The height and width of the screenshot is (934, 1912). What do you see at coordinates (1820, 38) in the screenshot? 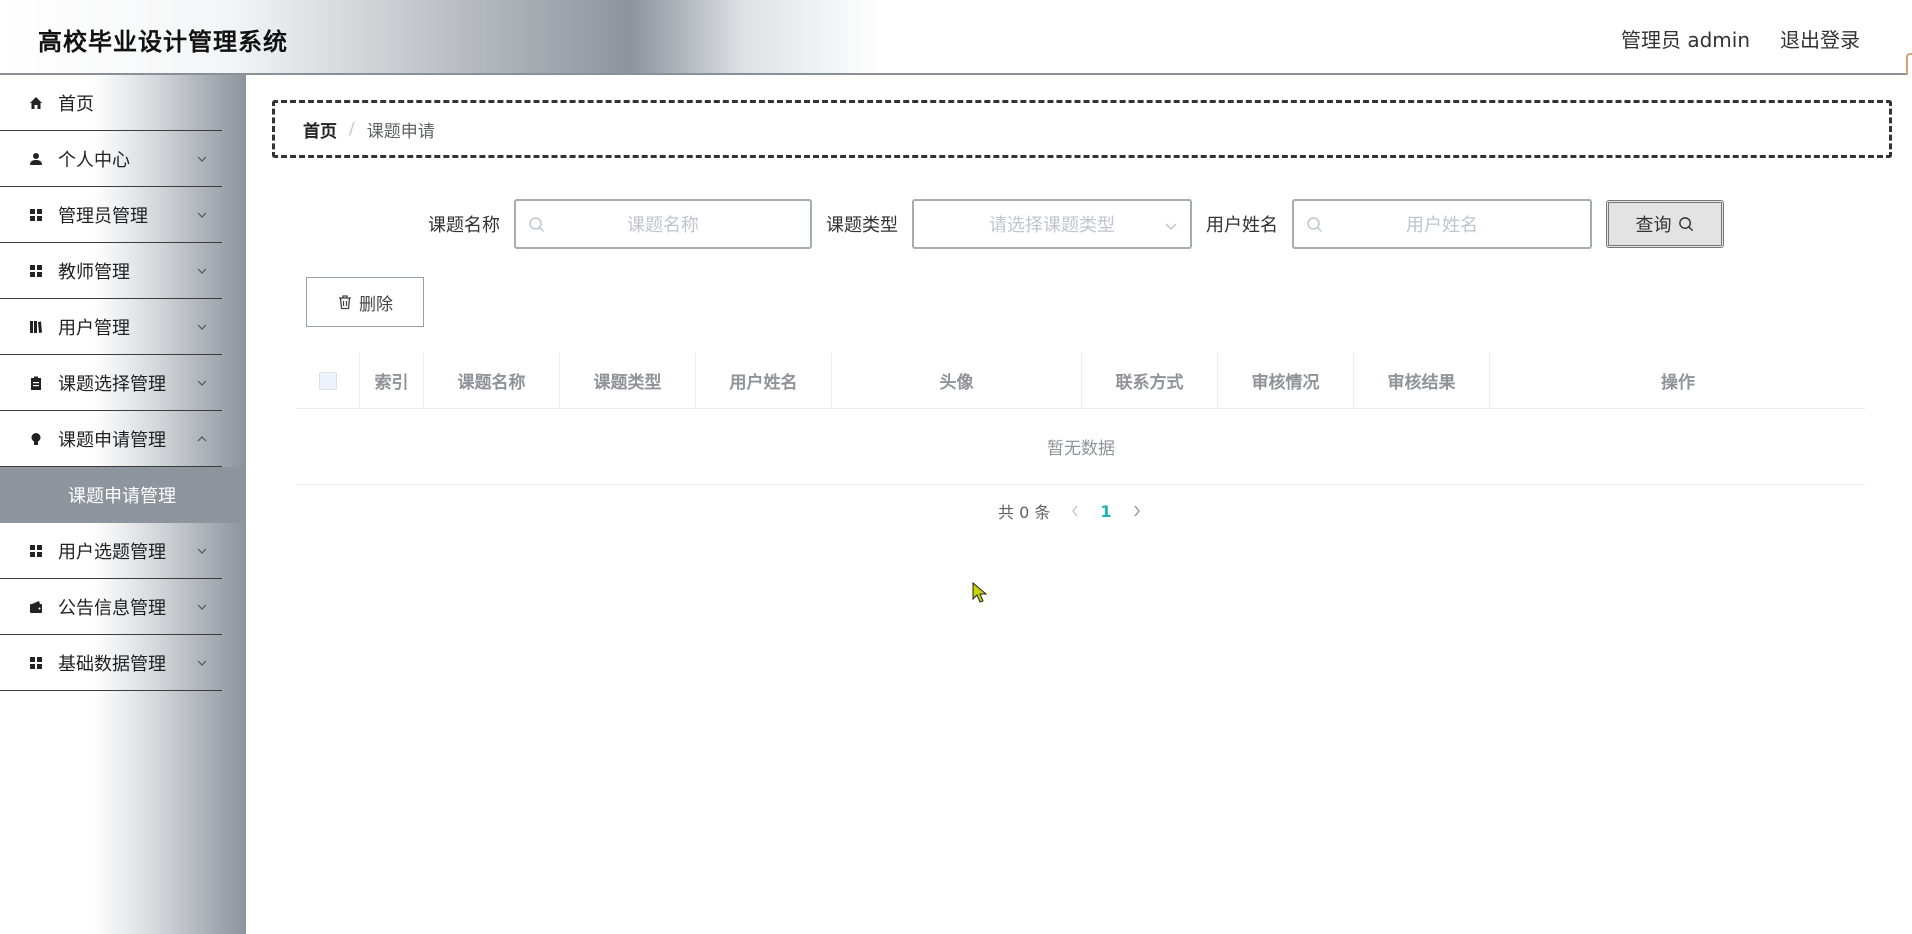
I see `logout-link: 退出登录` at bounding box center [1820, 38].